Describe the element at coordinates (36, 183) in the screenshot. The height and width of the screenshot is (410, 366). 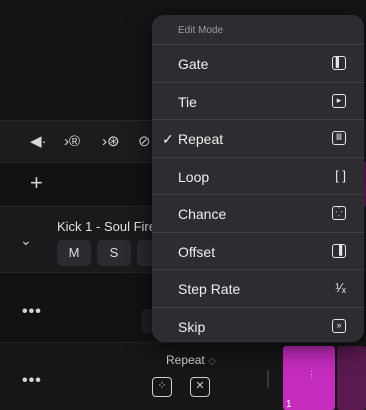
I see `add-track-button: +` at that location.